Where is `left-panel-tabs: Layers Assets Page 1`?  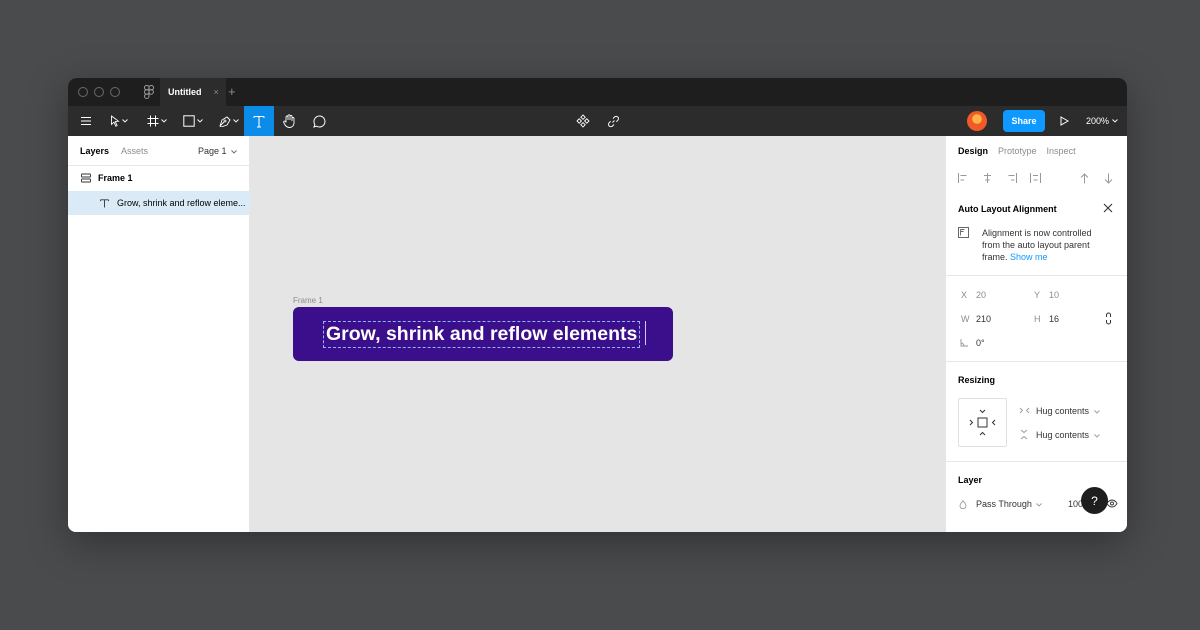
left-panel-tabs: Layers Assets Page 1 is located at coordinates (158, 151).